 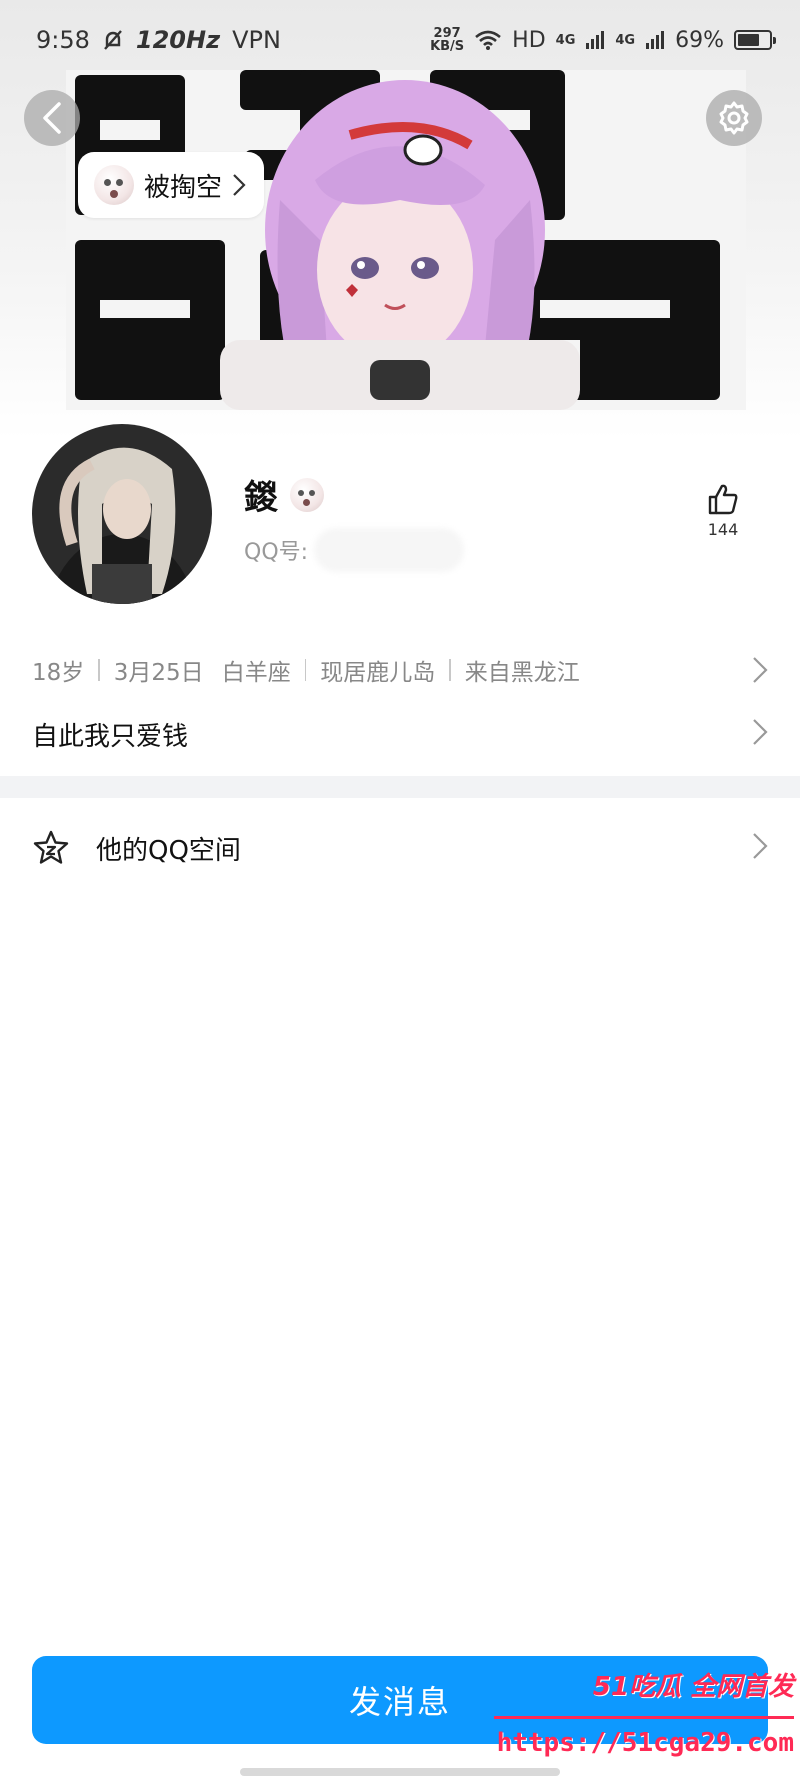 I want to click on send-message-button: 发消息, so click(x=400, y=1700).